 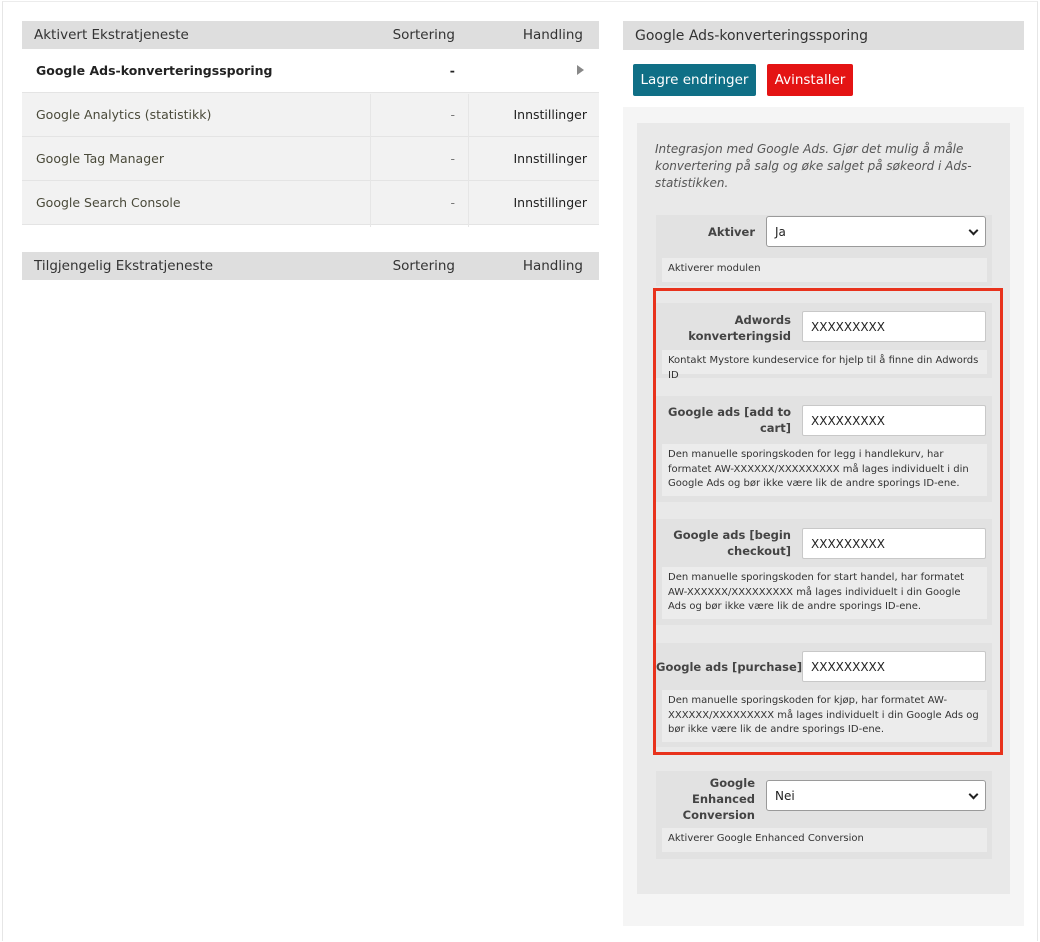 I want to click on header-name: Tilgjengelig Ekstratjeneste, so click(x=124, y=266).